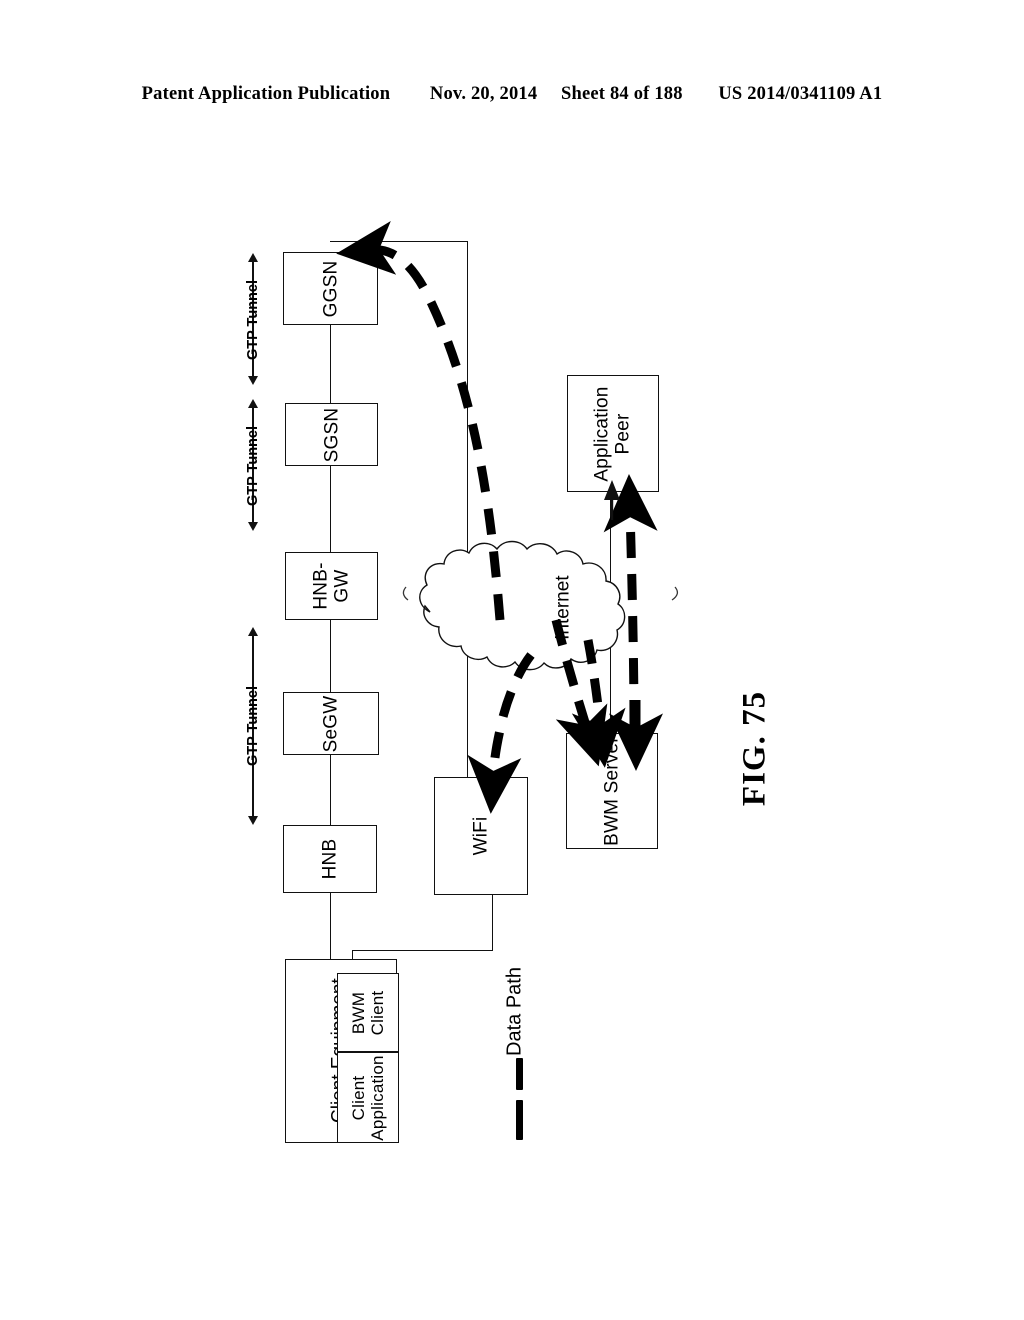 This screenshot has width=1024, height=1320. Describe the element at coordinates (514, 1011) in the screenshot. I see `legend-data-path-label: Data Path` at that location.